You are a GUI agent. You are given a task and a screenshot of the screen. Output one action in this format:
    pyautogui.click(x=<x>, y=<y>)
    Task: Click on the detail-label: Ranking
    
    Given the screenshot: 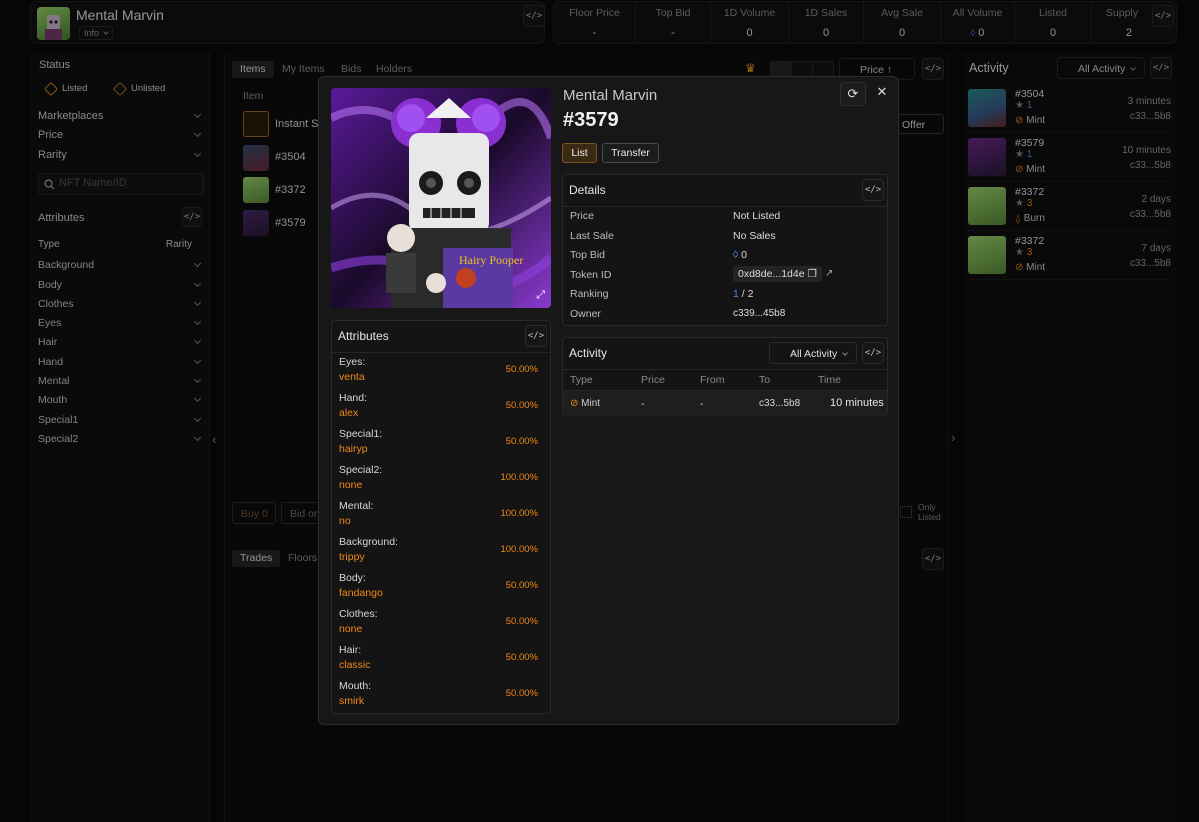 What is the action you would take?
    pyautogui.click(x=589, y=294)
    